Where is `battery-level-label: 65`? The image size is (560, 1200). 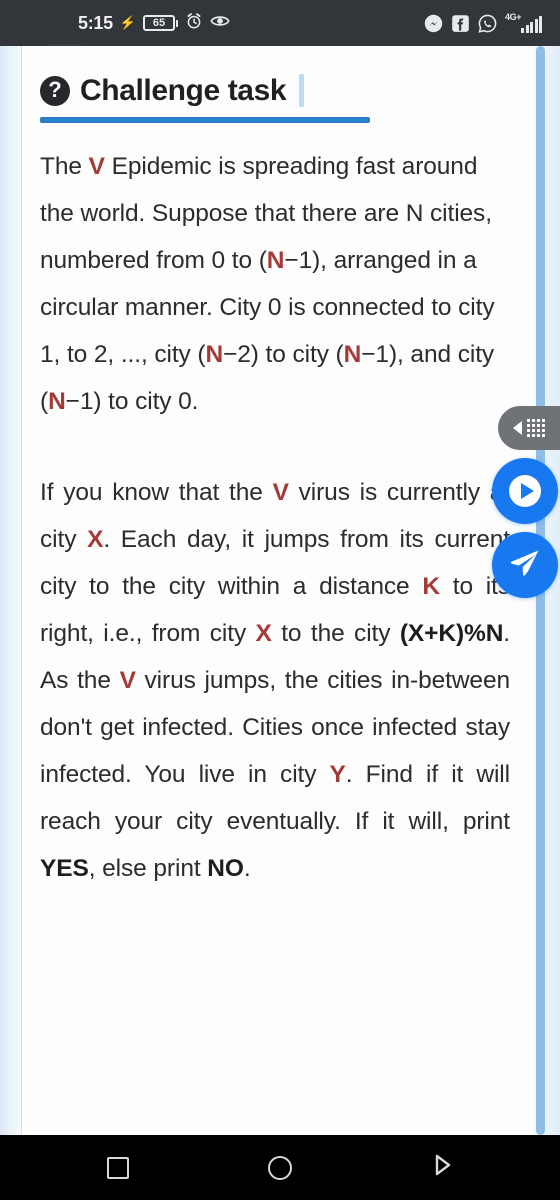
battery-level-label: 65 is located at coordinates (159, 22).